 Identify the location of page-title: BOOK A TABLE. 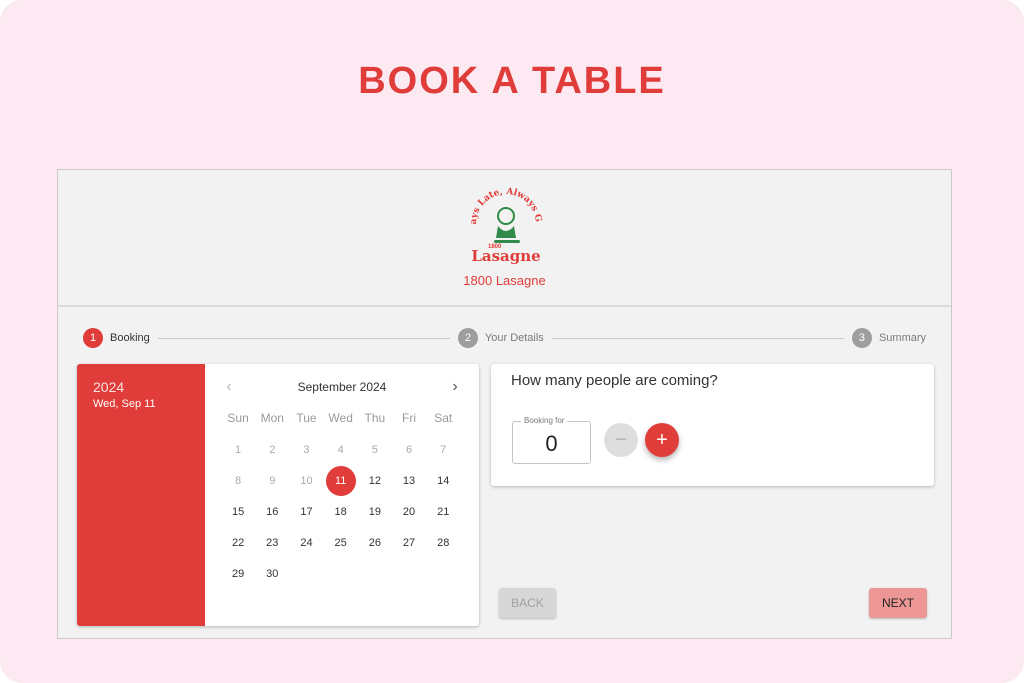
(512, 81).